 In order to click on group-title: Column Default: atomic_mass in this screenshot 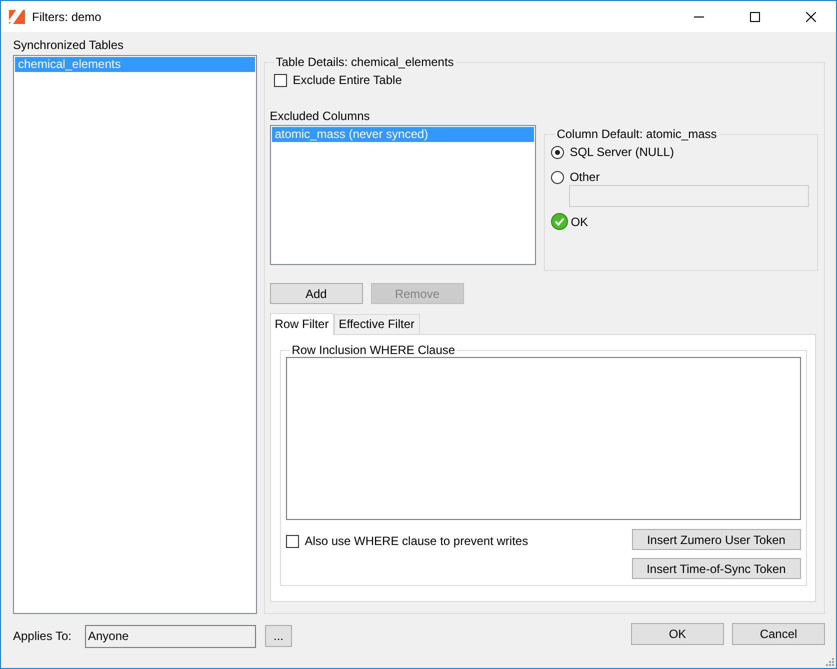, I will do `click(637, 134)`.